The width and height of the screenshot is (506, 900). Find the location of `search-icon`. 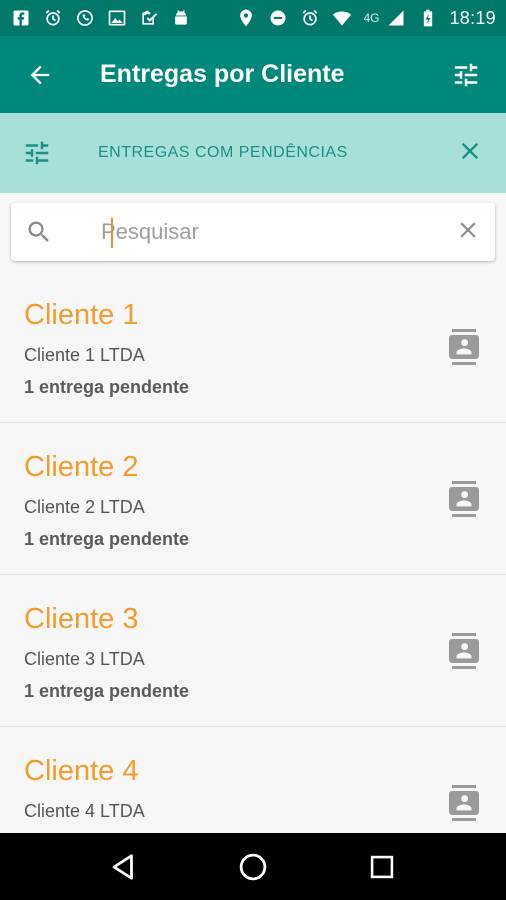

search-icon is located at coordinates (38, 231).